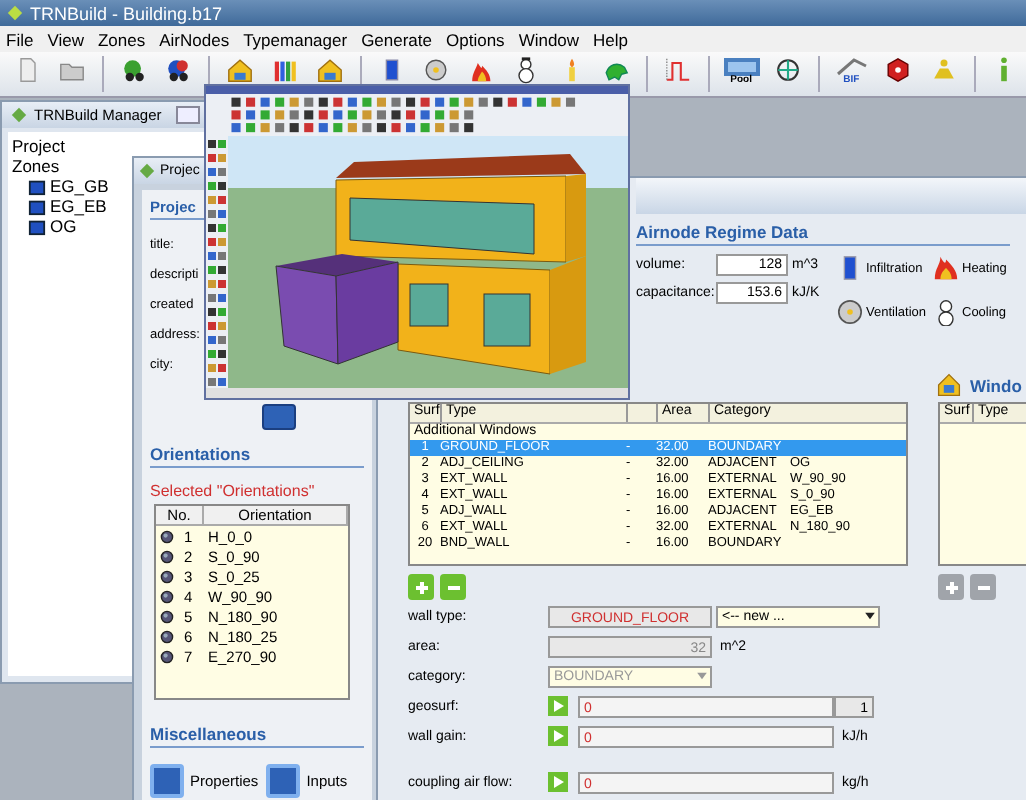 The image size is (1026, 800). Describe the element at coordinates (996, 385) in the screenshot. I see `section-heading: Windo` at that location.